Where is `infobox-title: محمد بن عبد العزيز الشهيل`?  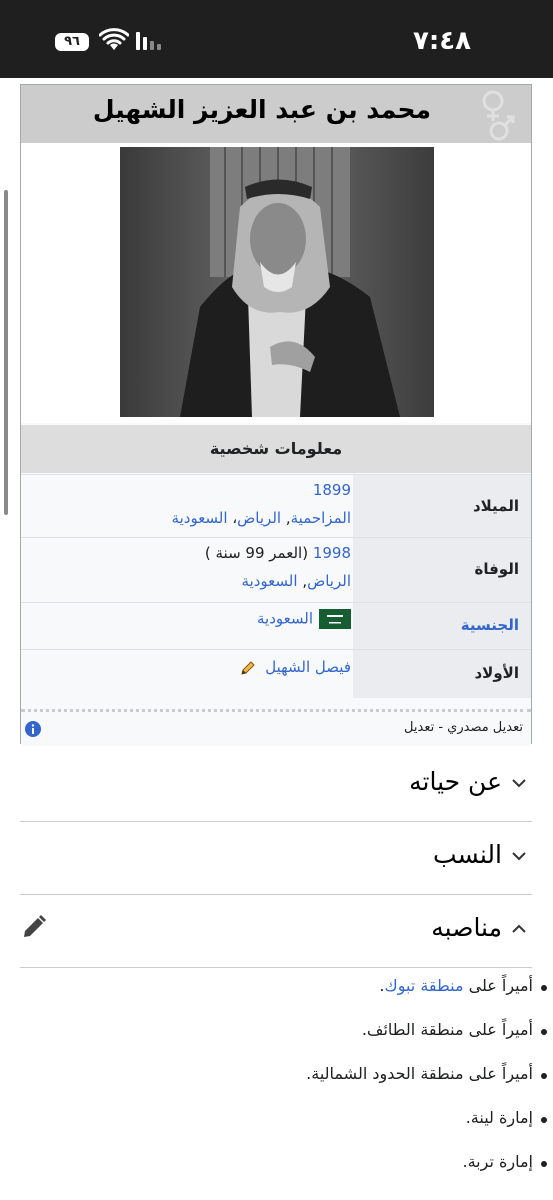
infobox-title: محمد بن عبد العزيز الشهيل is located at coordinates (261, 109).